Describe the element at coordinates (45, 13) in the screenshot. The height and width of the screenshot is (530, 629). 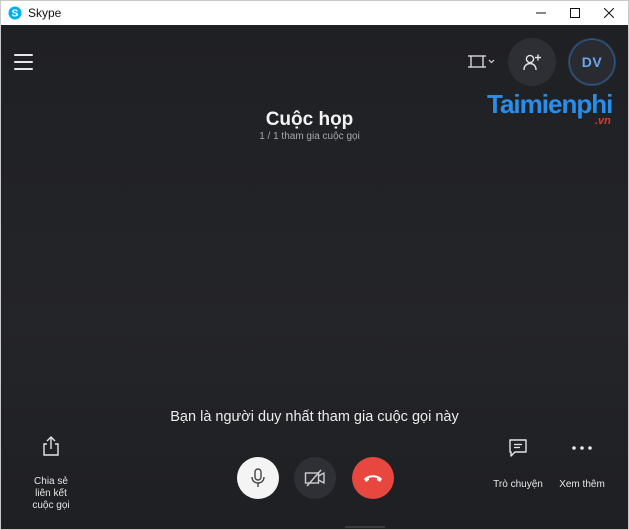
I see `window-title: Skype` at that location.